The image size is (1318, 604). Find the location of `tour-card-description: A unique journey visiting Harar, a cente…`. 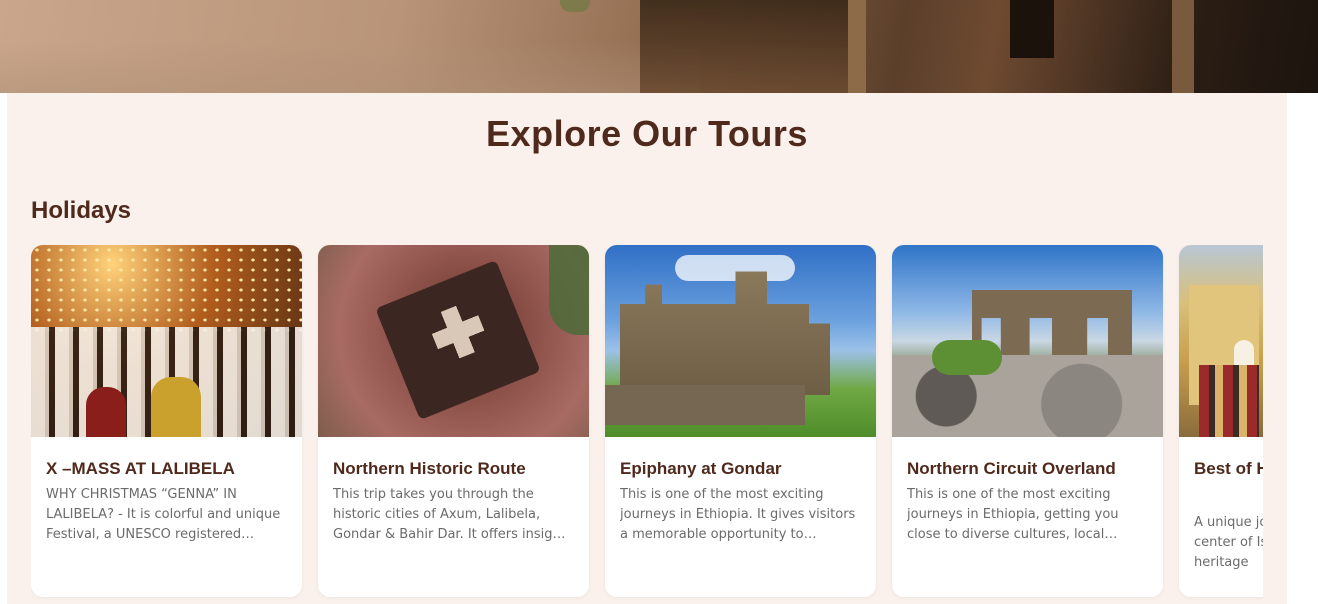

tour-card-description: A unique journey visiting Harar, a cente… is located at coordinates (1228, 542).